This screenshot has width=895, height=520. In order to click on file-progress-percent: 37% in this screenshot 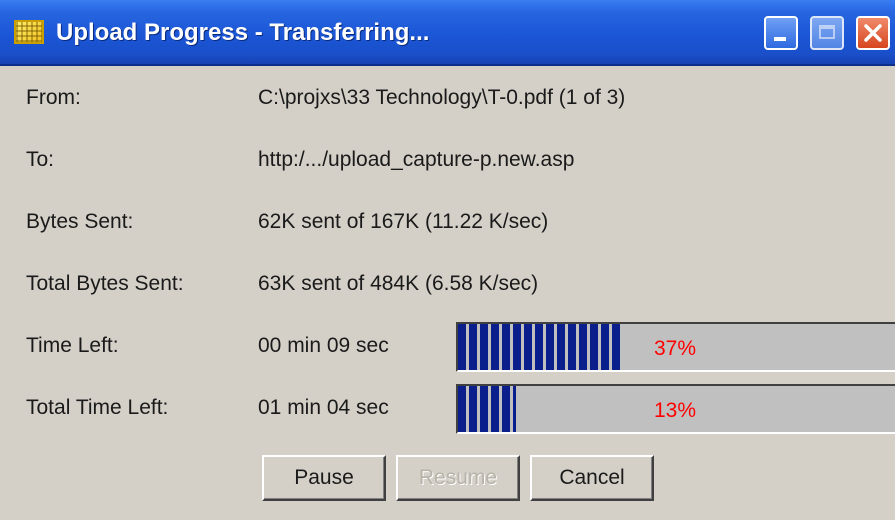, I will do `click(675, 348)`.